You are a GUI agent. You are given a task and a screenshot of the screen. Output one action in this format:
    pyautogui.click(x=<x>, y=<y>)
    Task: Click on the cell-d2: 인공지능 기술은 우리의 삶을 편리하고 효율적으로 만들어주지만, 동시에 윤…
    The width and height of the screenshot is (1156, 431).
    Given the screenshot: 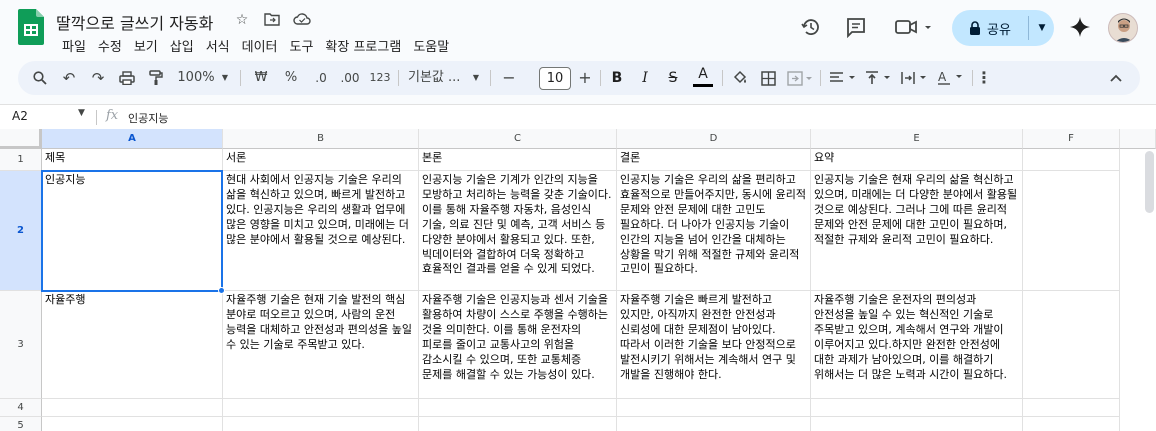 What is the action you would take?
    pyautogui.click(x=714, y=231)
    